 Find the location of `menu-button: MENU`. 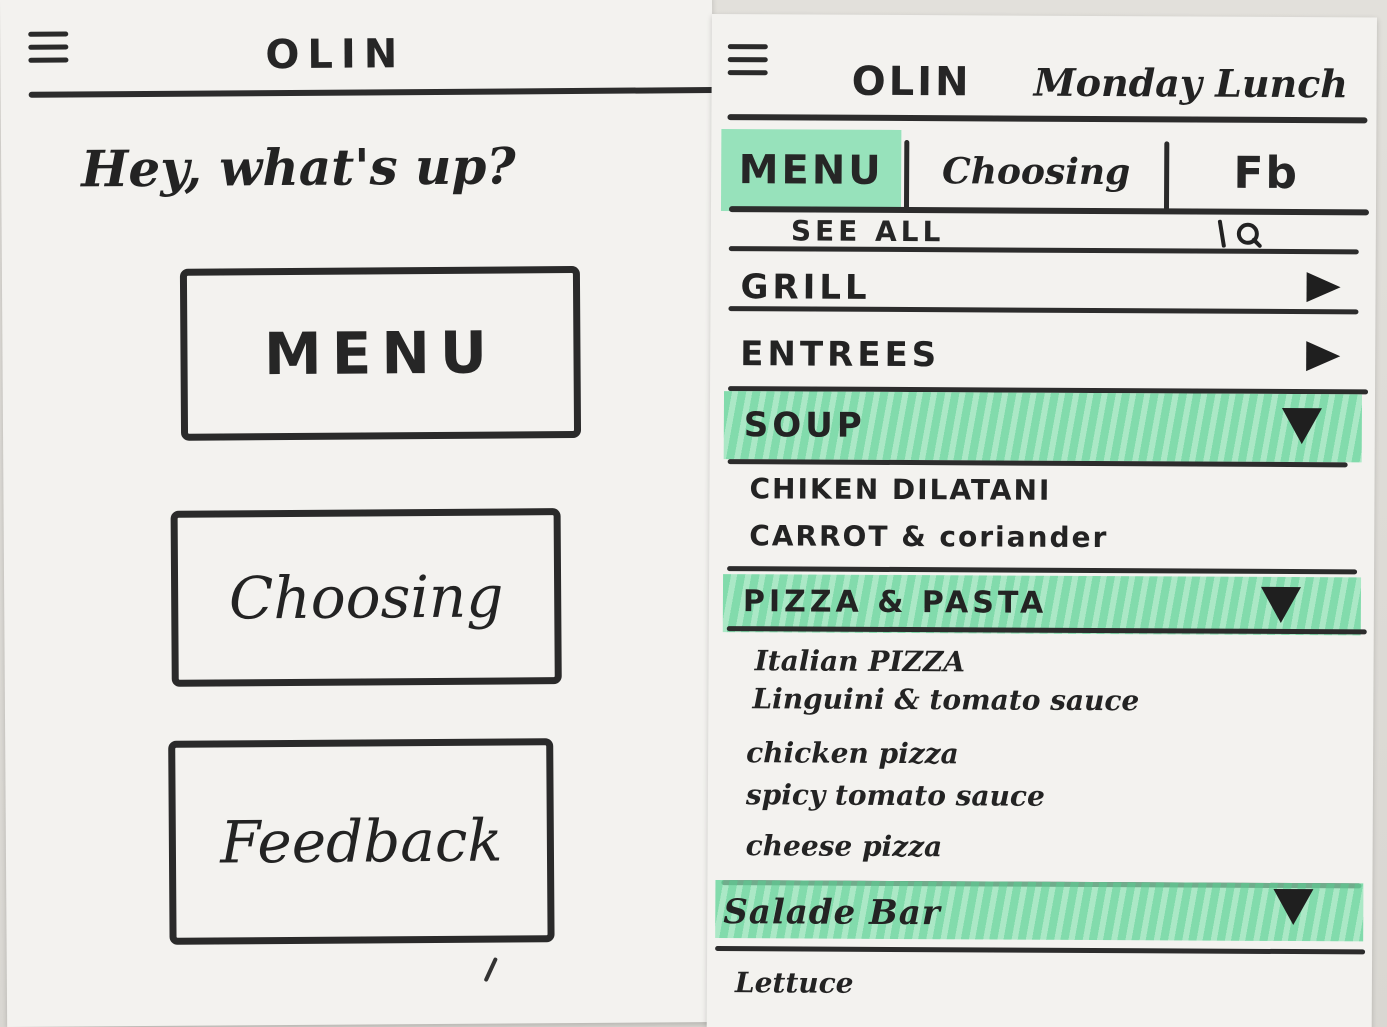

menu-button: MENU is located at coordinates (380, 353).